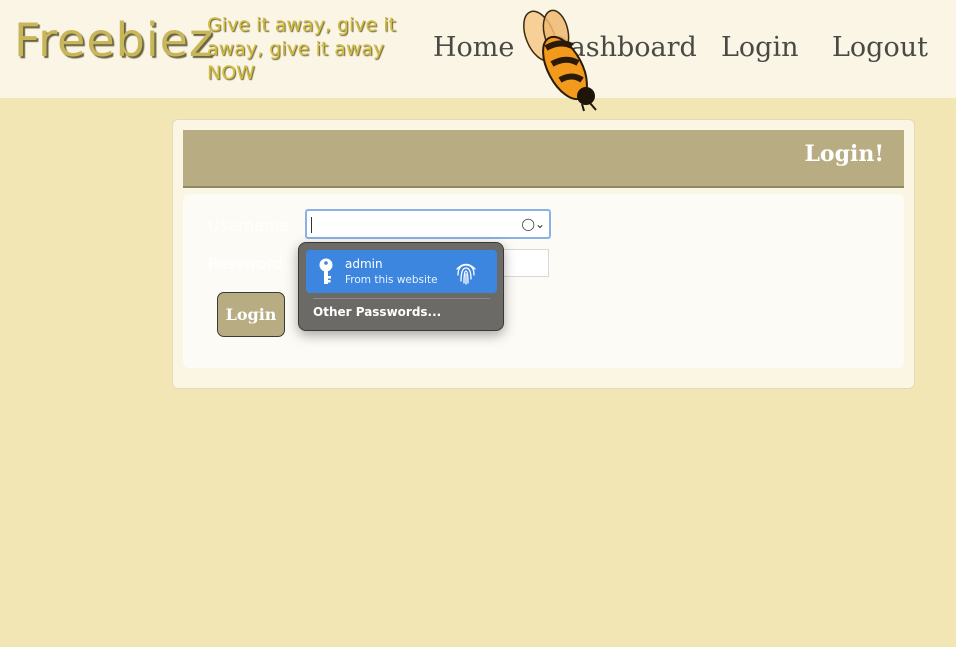 The image size is (956, 647). Describe the element at coordinates (560, 60) in the screenshot. I see `bee-mascot-icon` at that location.